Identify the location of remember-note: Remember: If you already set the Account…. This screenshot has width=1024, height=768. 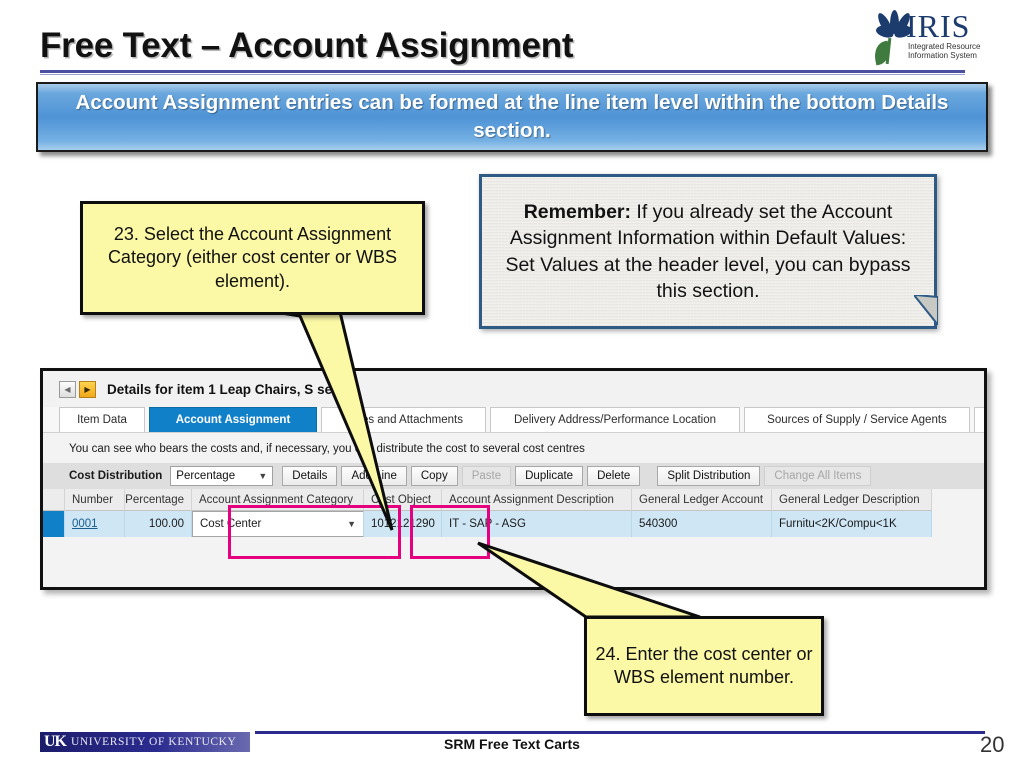
(708, 251).